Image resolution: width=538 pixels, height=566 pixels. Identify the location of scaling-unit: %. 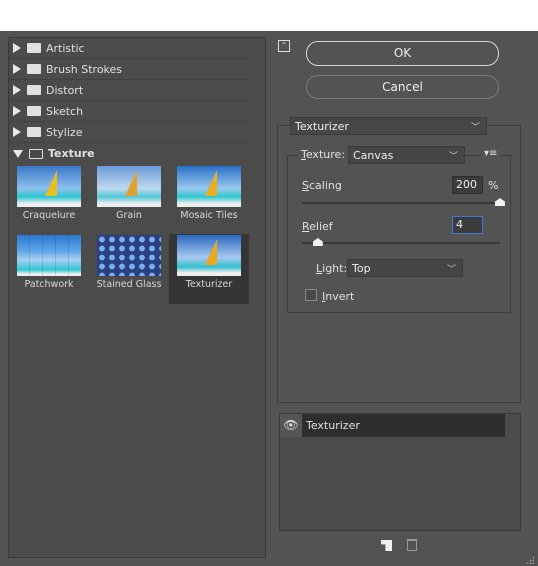
(493, 185).